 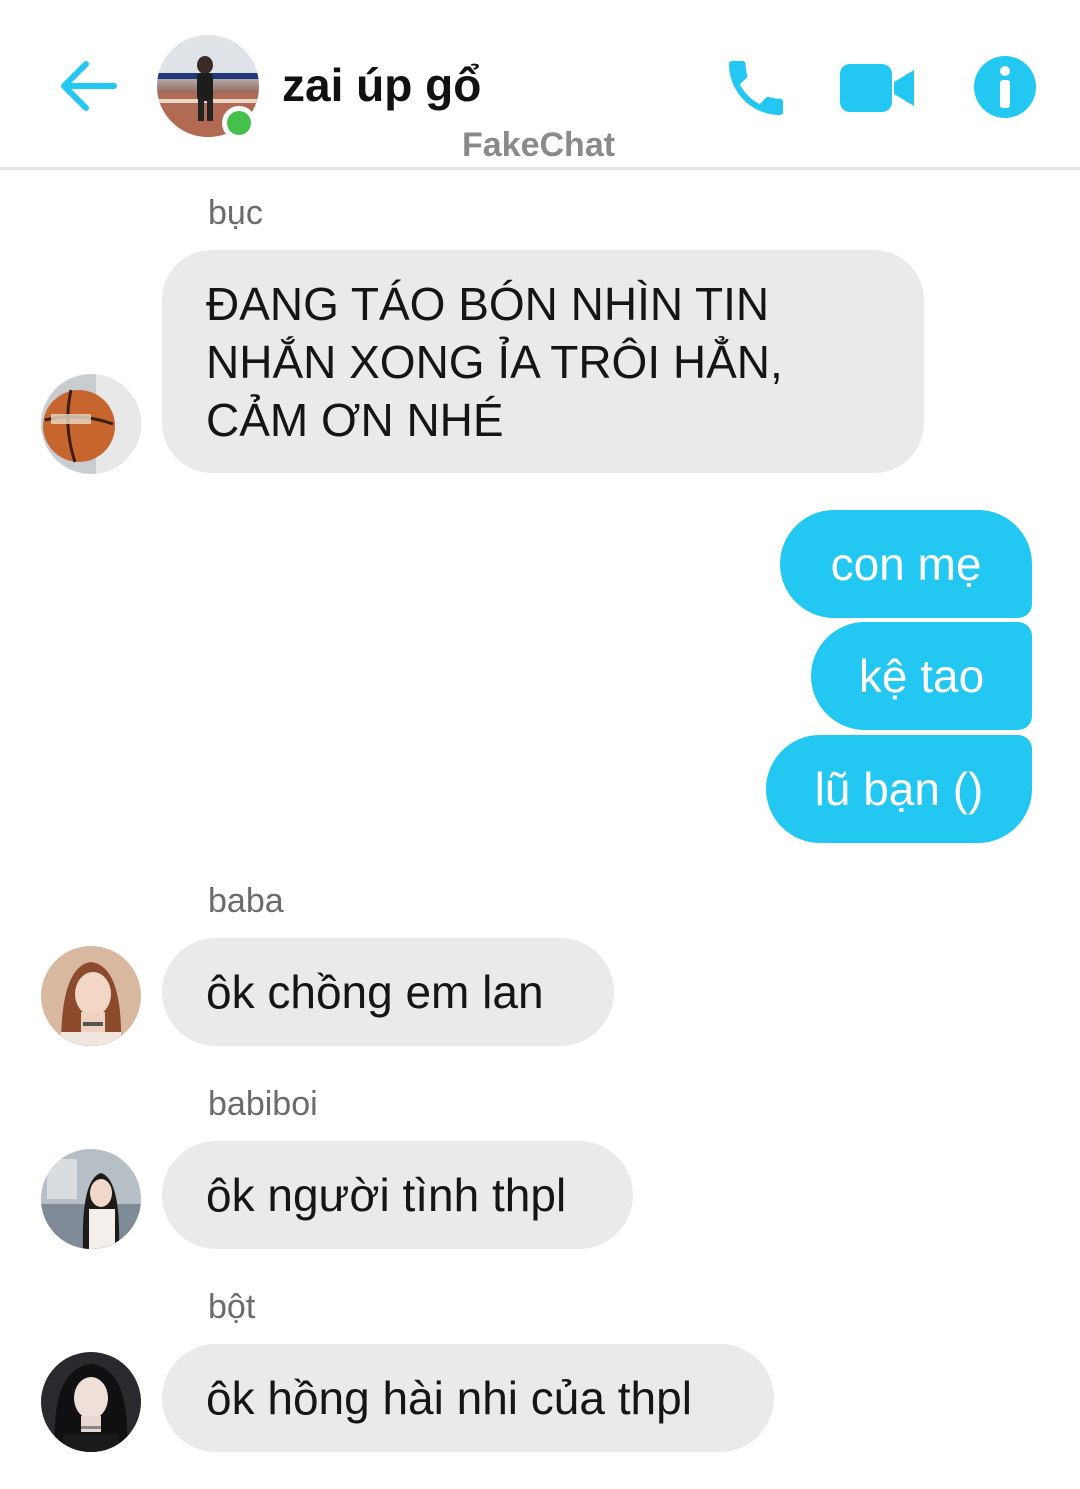 What do you see at coordinates (539, 145) in the screenshot?
I see `watermark-label: FakeChat` at bounding box center [539, 145].